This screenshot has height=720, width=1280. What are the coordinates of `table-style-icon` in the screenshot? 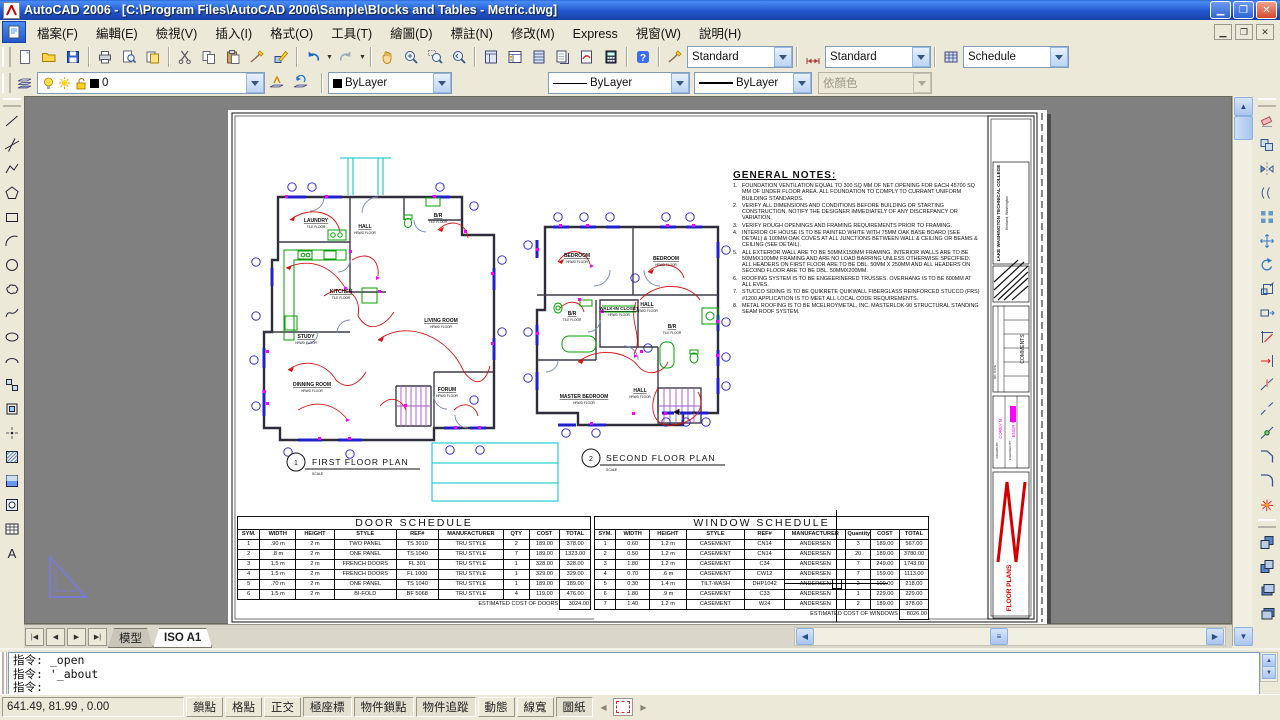 It's located at (951, 57).